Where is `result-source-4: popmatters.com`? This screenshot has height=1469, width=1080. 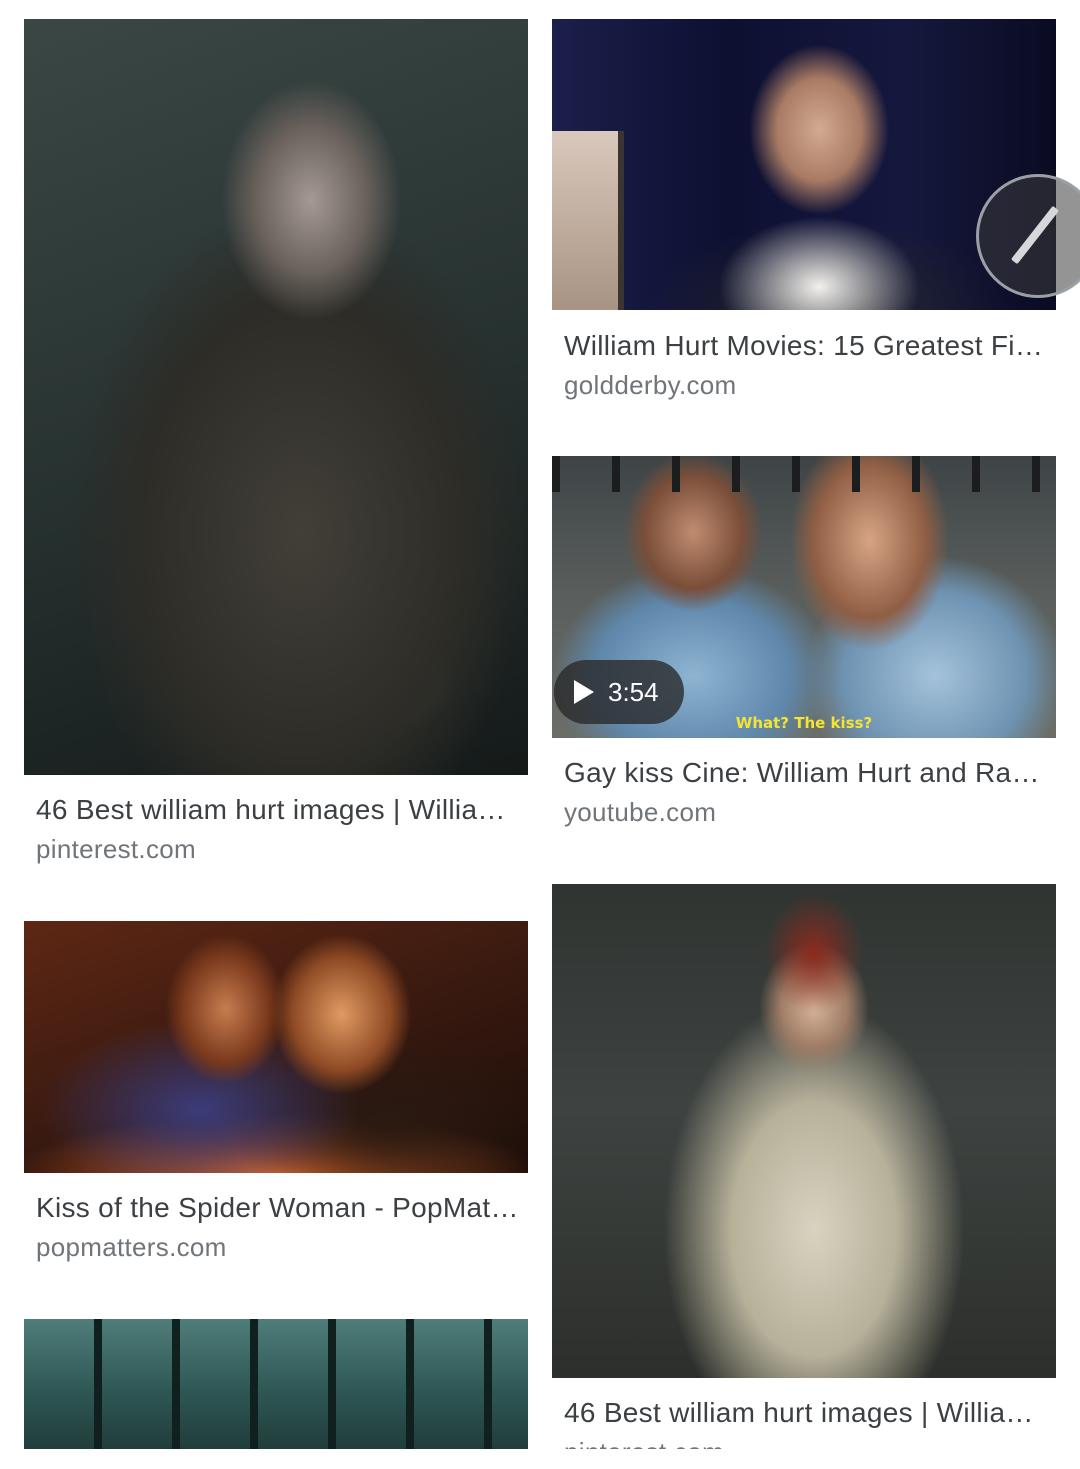
result-source-4: popmatters.com is located at coordinates (278, 1247).